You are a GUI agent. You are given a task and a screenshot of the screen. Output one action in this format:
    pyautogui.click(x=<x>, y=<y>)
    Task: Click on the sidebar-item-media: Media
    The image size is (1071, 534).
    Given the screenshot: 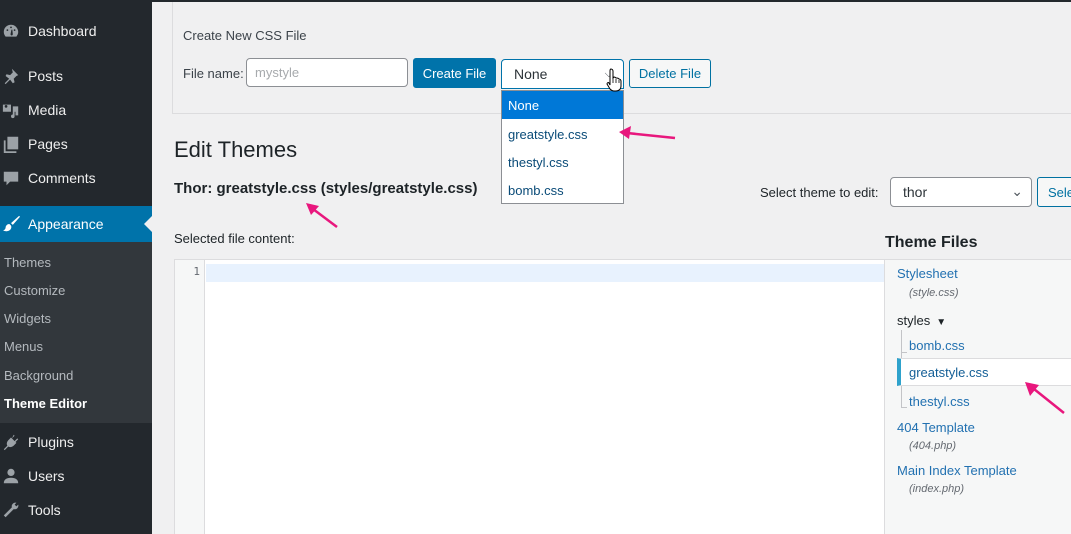 What is the action you would take?
    pyautogui.click(x=76, y=110)
    